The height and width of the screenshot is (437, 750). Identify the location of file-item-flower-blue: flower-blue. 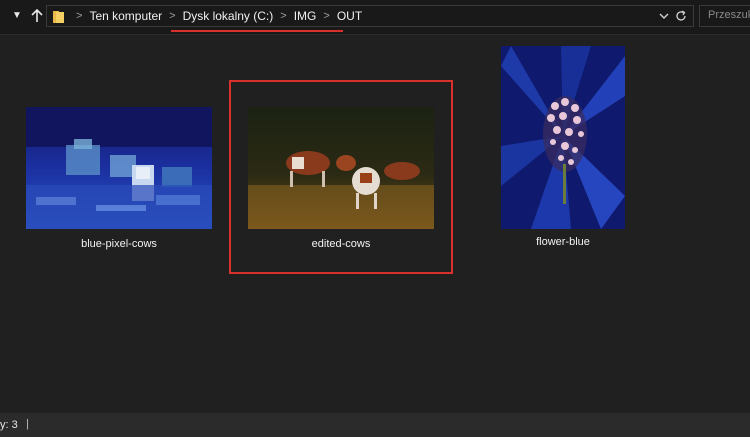
(563, 149).